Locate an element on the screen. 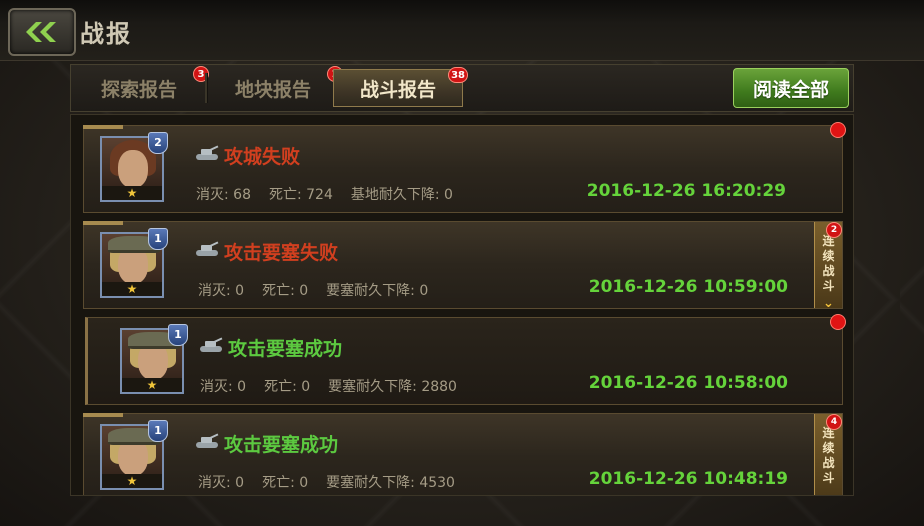  report-stats: 消灭: 0 死亡: 0 要塞耐久下降: 2880 is located at coordinates (337, 386).